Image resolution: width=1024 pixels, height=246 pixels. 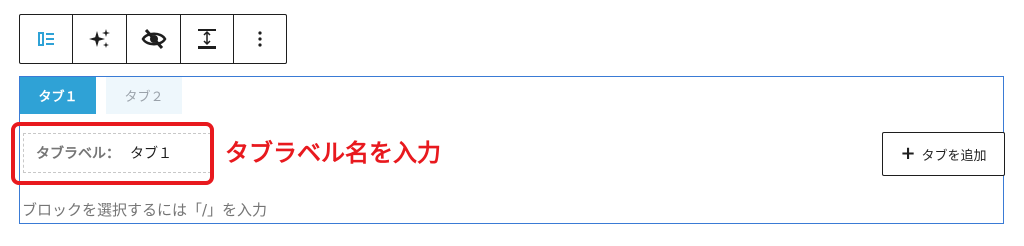 I want to click on more-options-icon, so click(x=260, y=39).